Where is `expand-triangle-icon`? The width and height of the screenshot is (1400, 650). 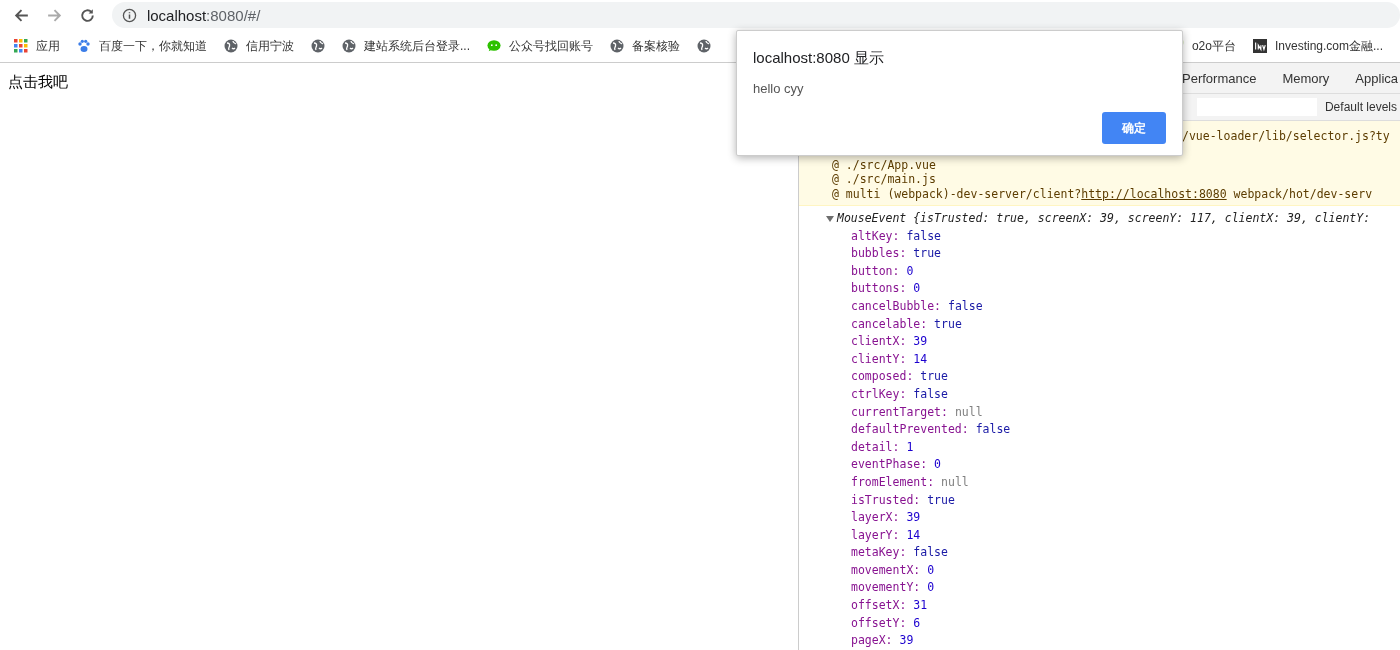
expand-triangle-icon is located at coordinates (830, 218).